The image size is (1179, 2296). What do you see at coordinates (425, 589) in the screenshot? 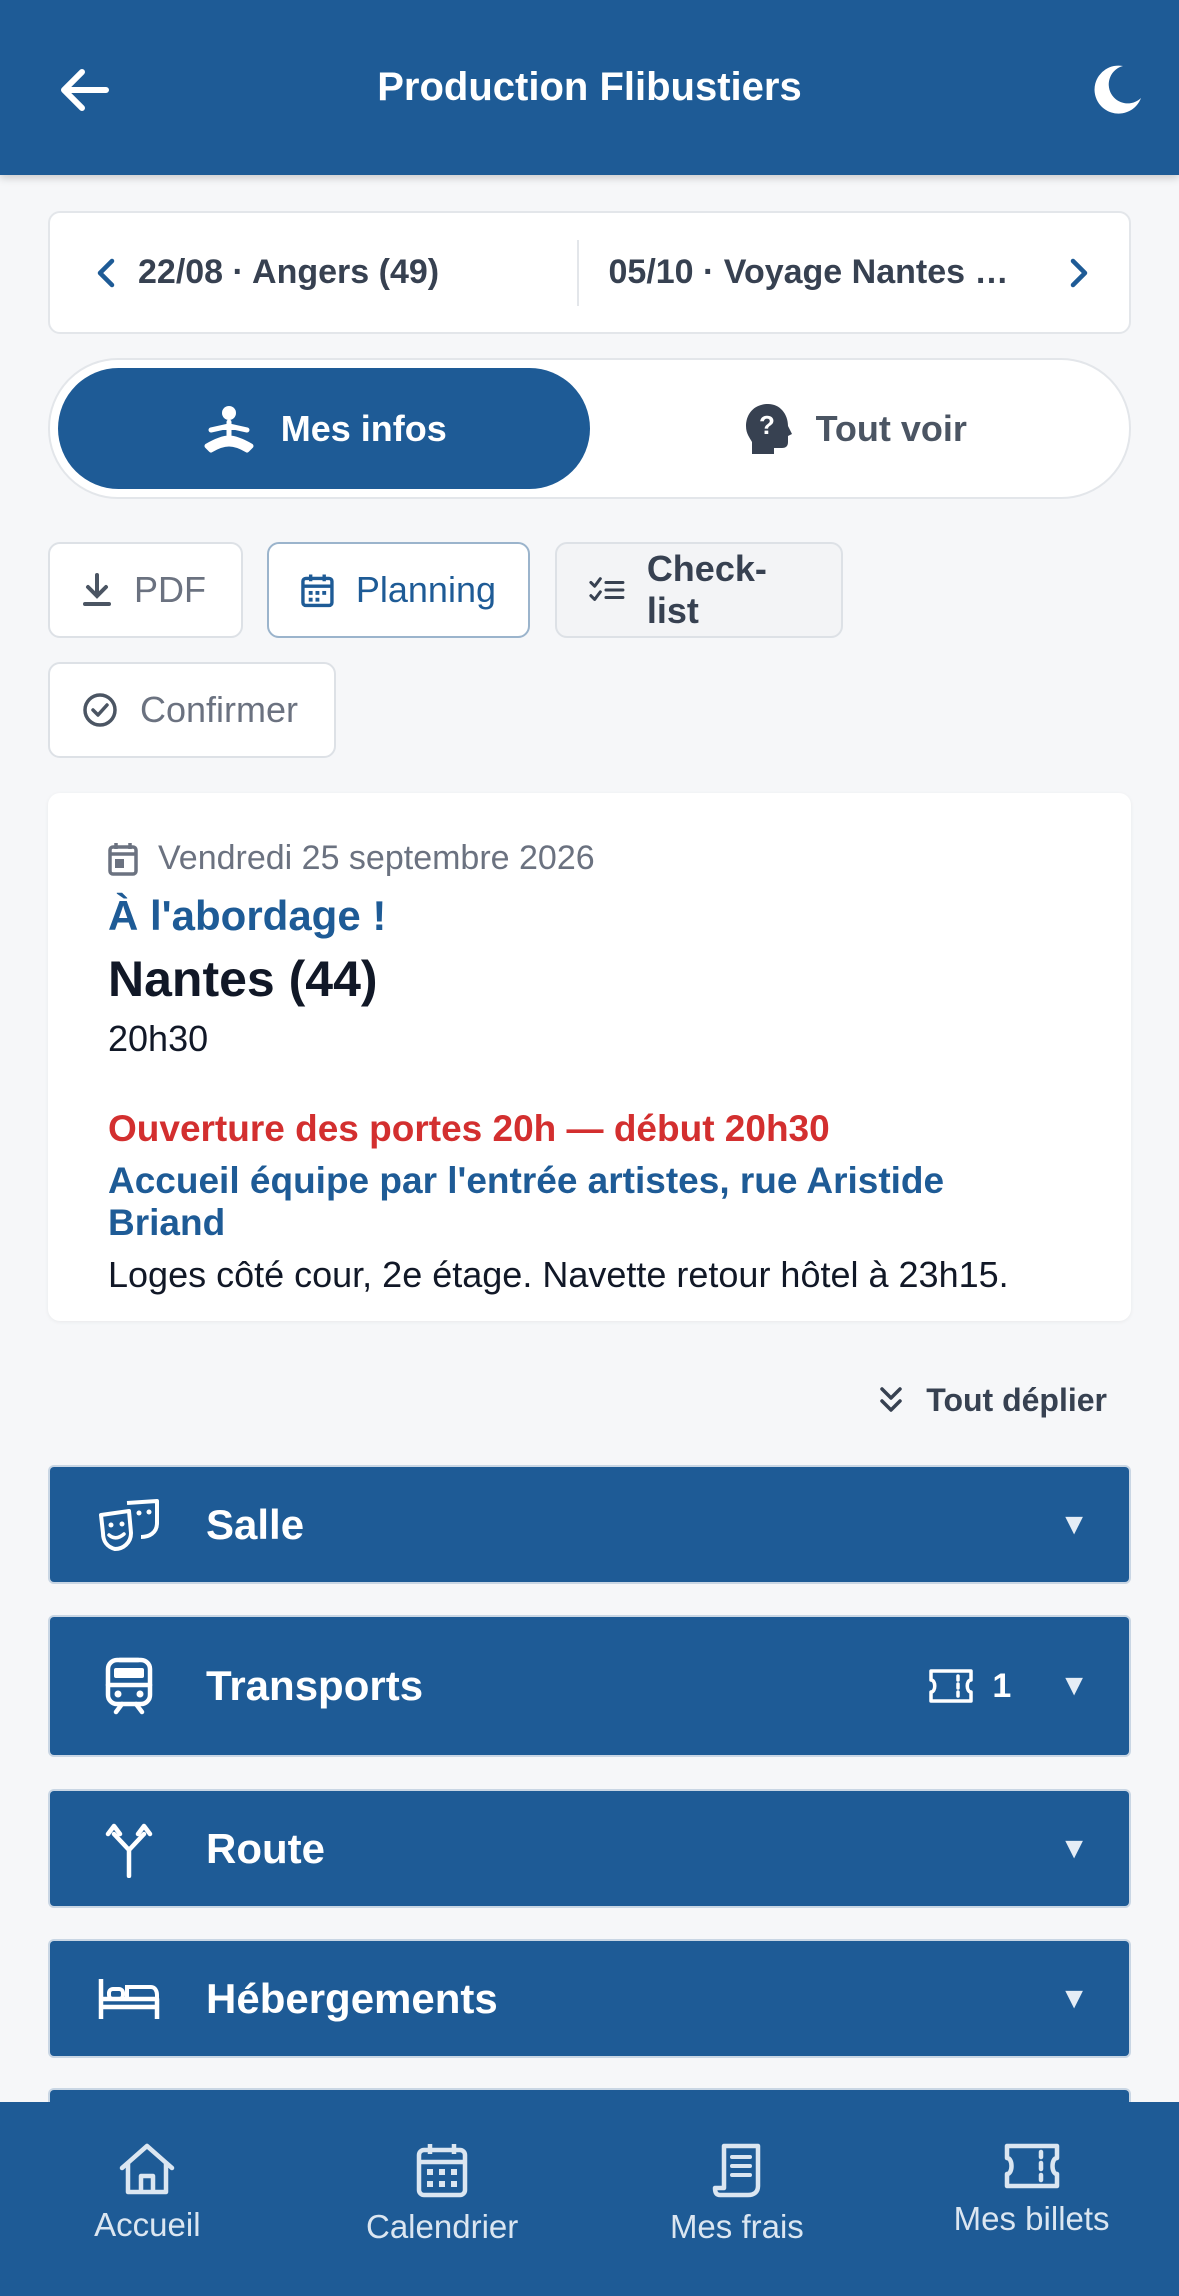
I see `planning-label: Planning` at bounding box center [425, 589].